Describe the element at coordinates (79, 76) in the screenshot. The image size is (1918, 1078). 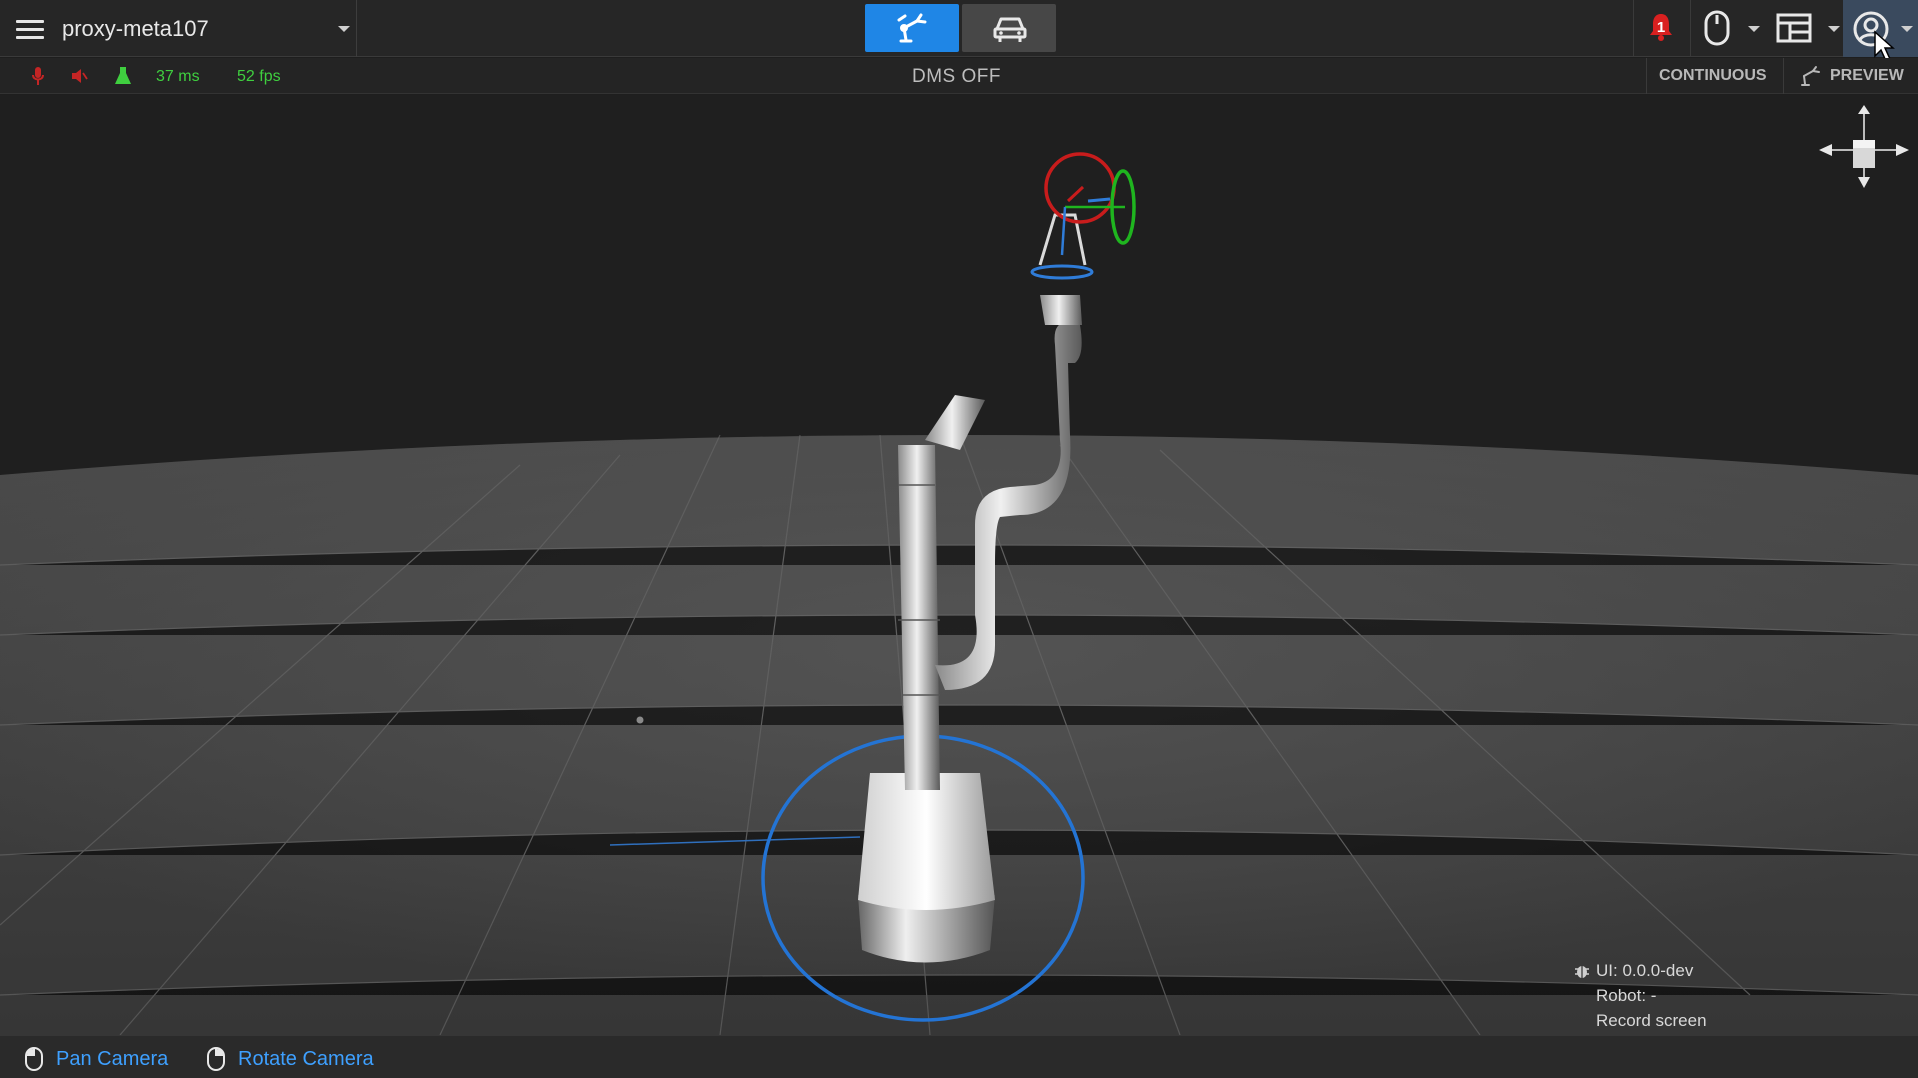
I see `speaker-icon` at that location.